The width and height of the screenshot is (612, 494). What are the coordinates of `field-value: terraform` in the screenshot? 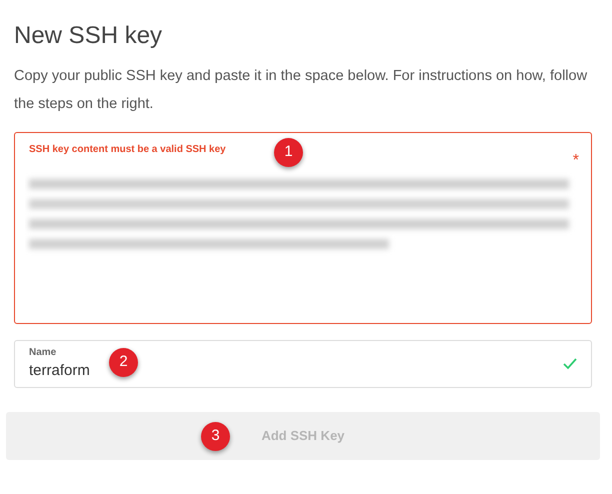 It's located at (60, 371).